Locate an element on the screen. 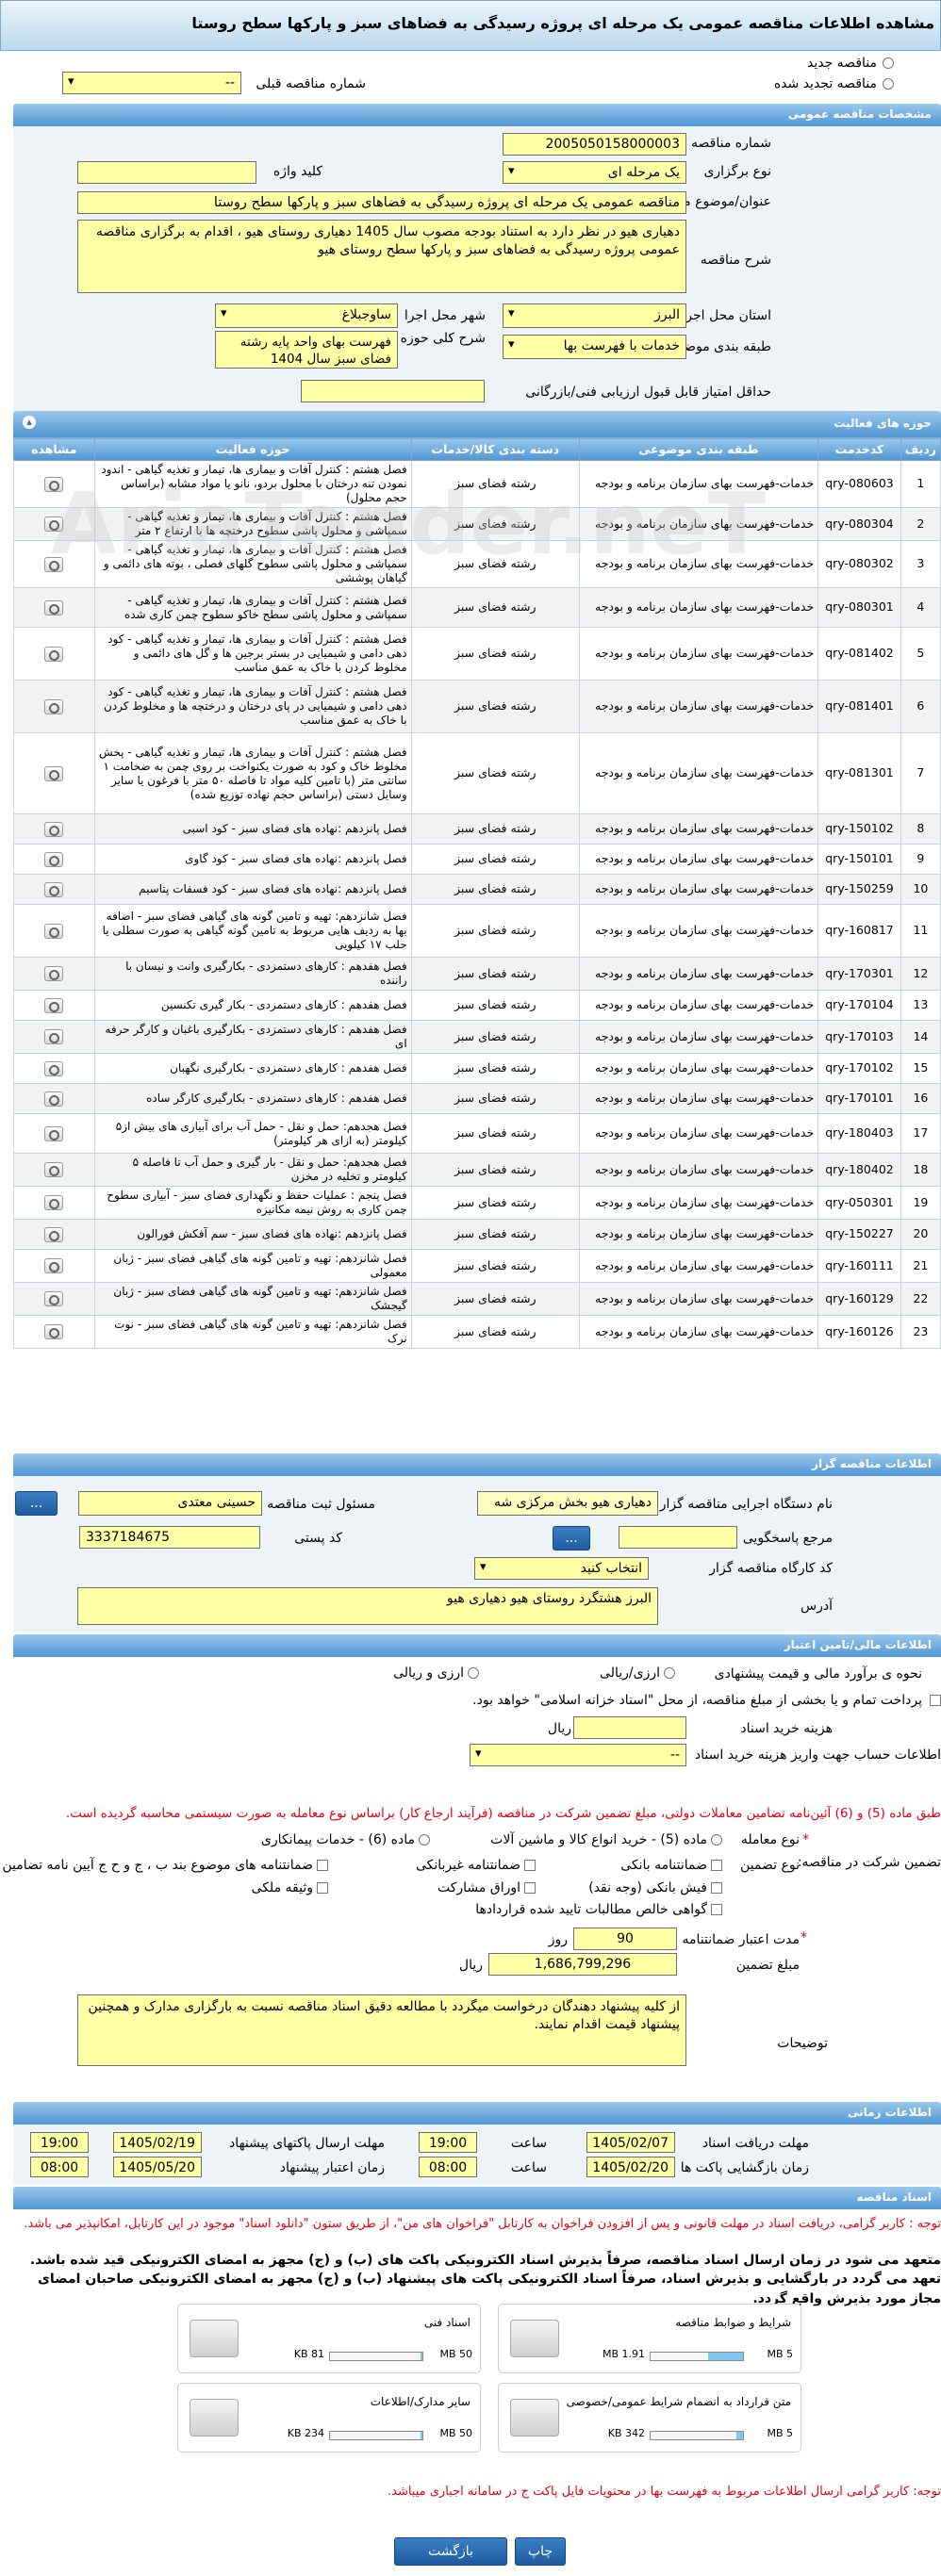 The width and height of the screenshot is (941, 2576). valid-date-field: 1405/05/20 is located at coordinates (157, 2167).